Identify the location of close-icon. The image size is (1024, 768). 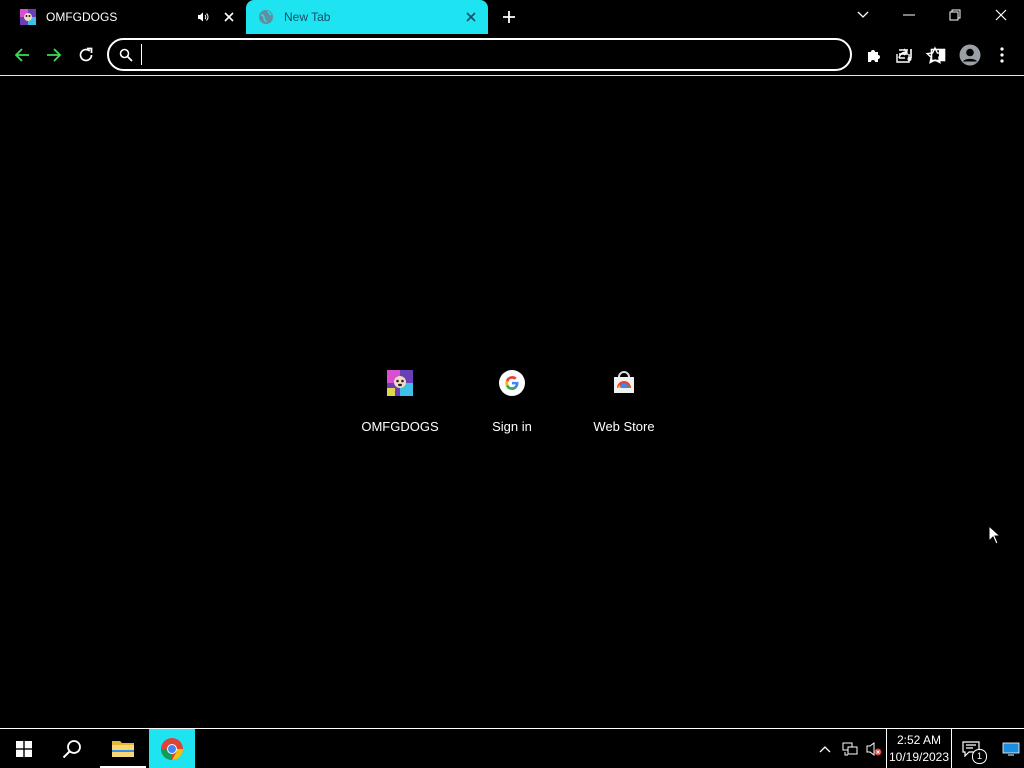
(1001, 15).